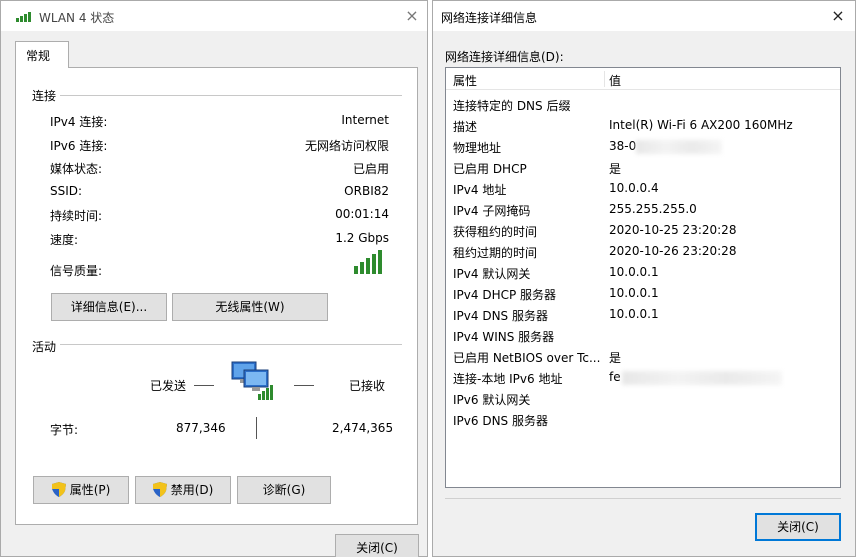 This screenshot has width=856, height=557. I want to click on ipv6-connectivity-label: IPv6 连接:, so click(79, 146).